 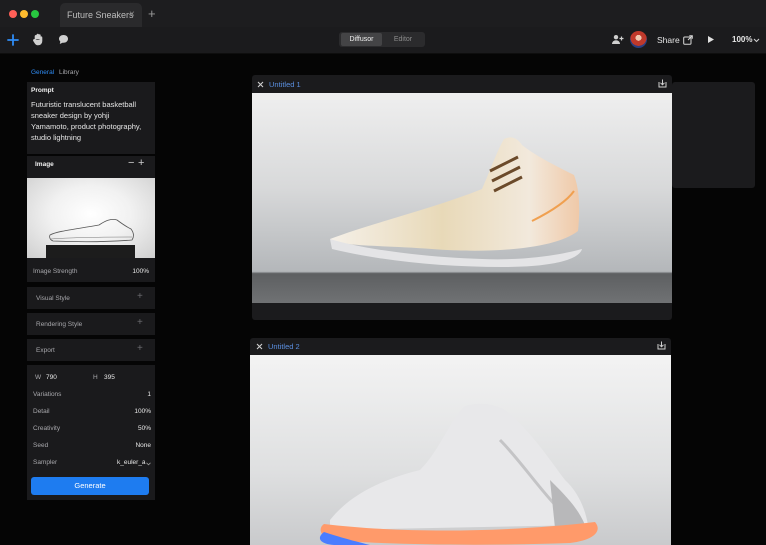 What do you see at coordinates (142, 411) in the screenshot?
I see `detail-value: 100%` at bounding box center [142, 411].